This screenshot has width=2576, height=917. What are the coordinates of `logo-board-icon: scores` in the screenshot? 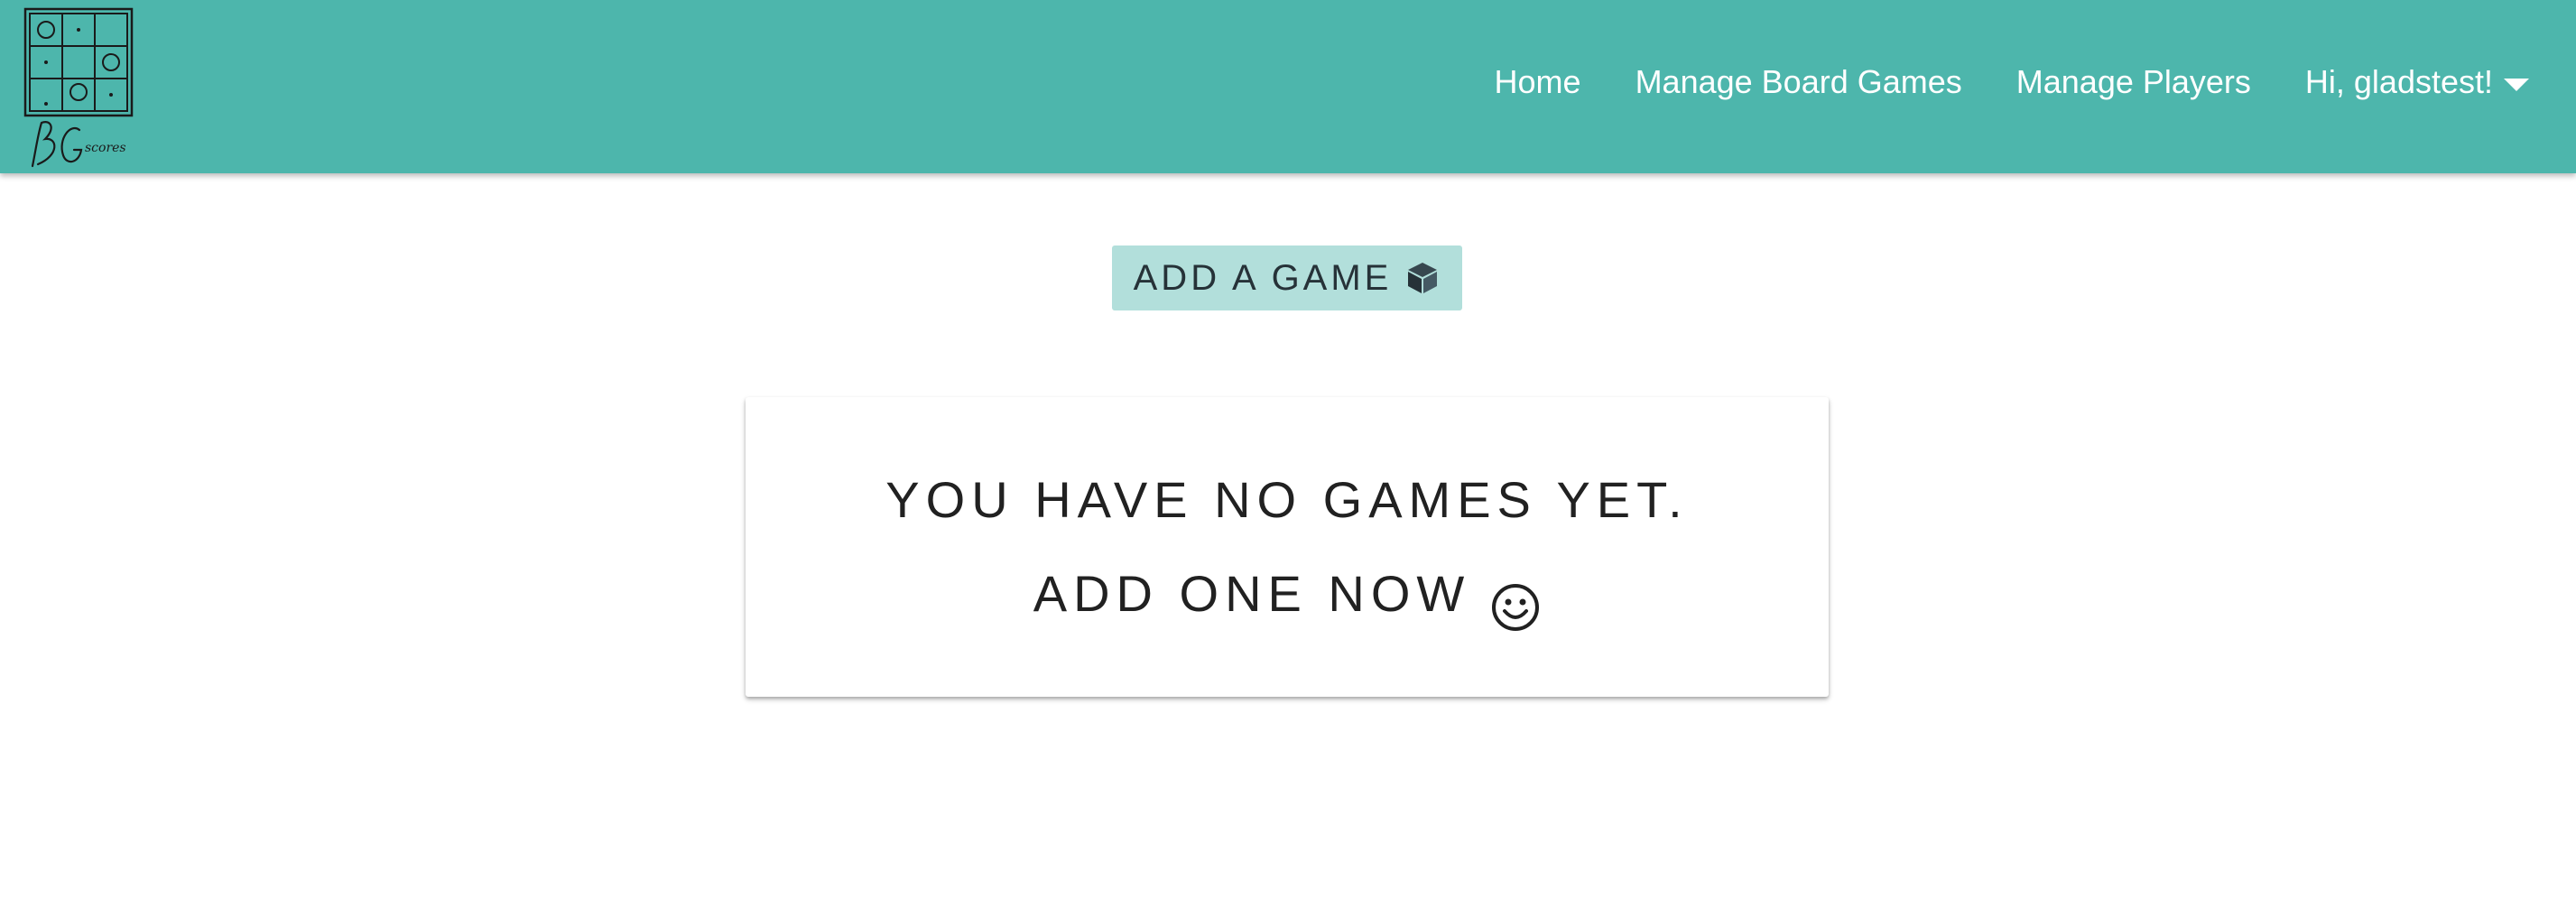 It's located at (78, 87).